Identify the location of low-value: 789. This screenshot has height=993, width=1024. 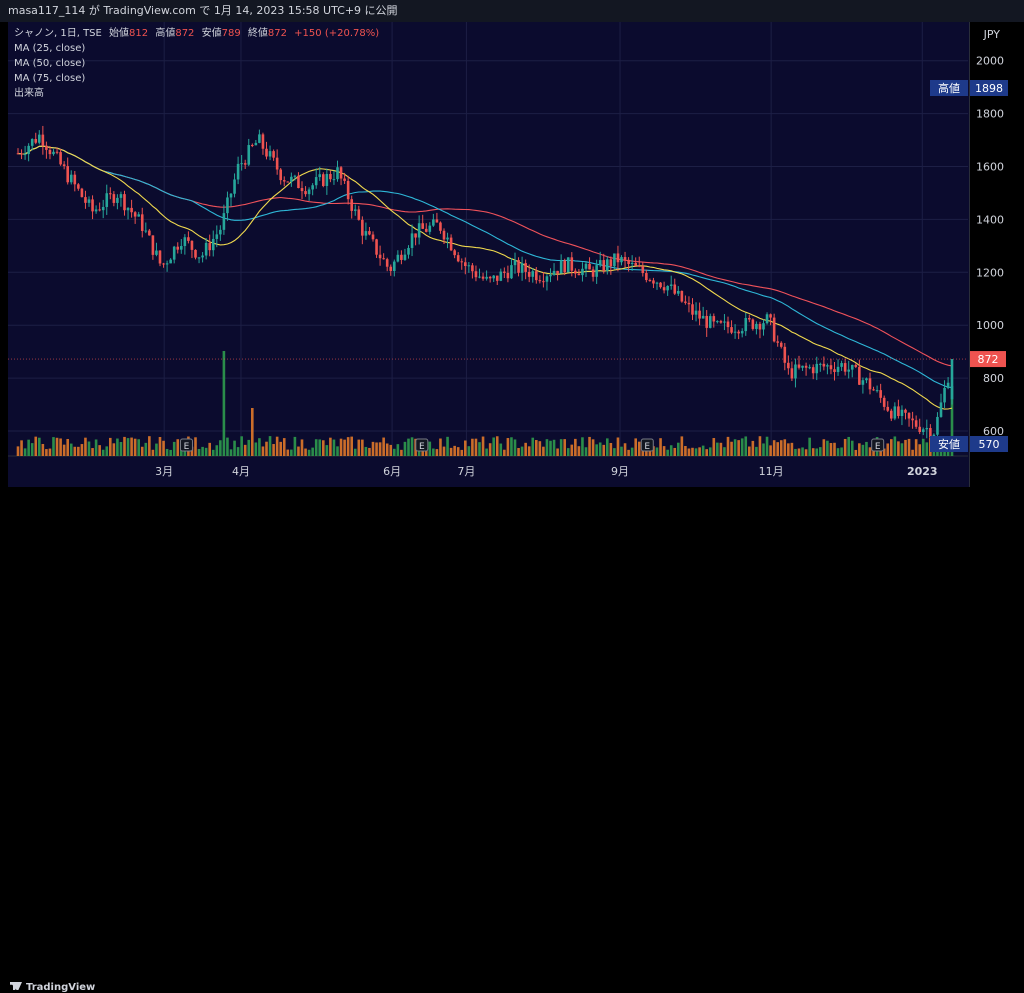
(231, 33).